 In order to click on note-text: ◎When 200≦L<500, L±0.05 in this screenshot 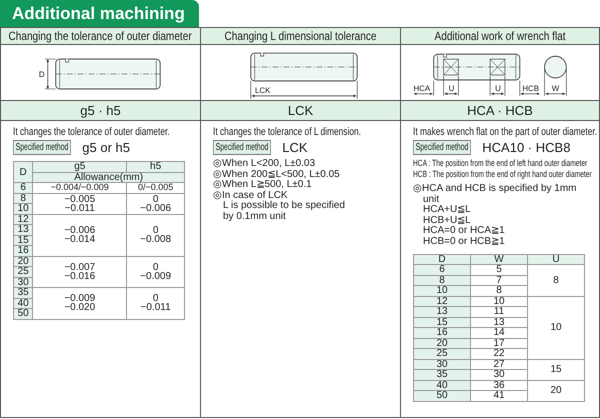, I will do `click(277, 175)`.